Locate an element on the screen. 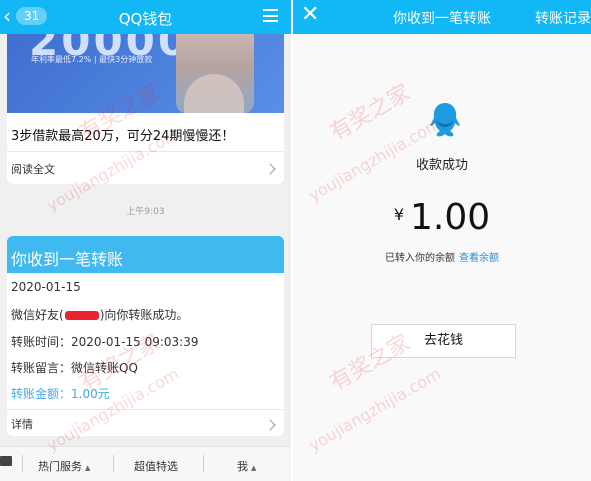  keyboard-icon is located at coordinates (6, 461).